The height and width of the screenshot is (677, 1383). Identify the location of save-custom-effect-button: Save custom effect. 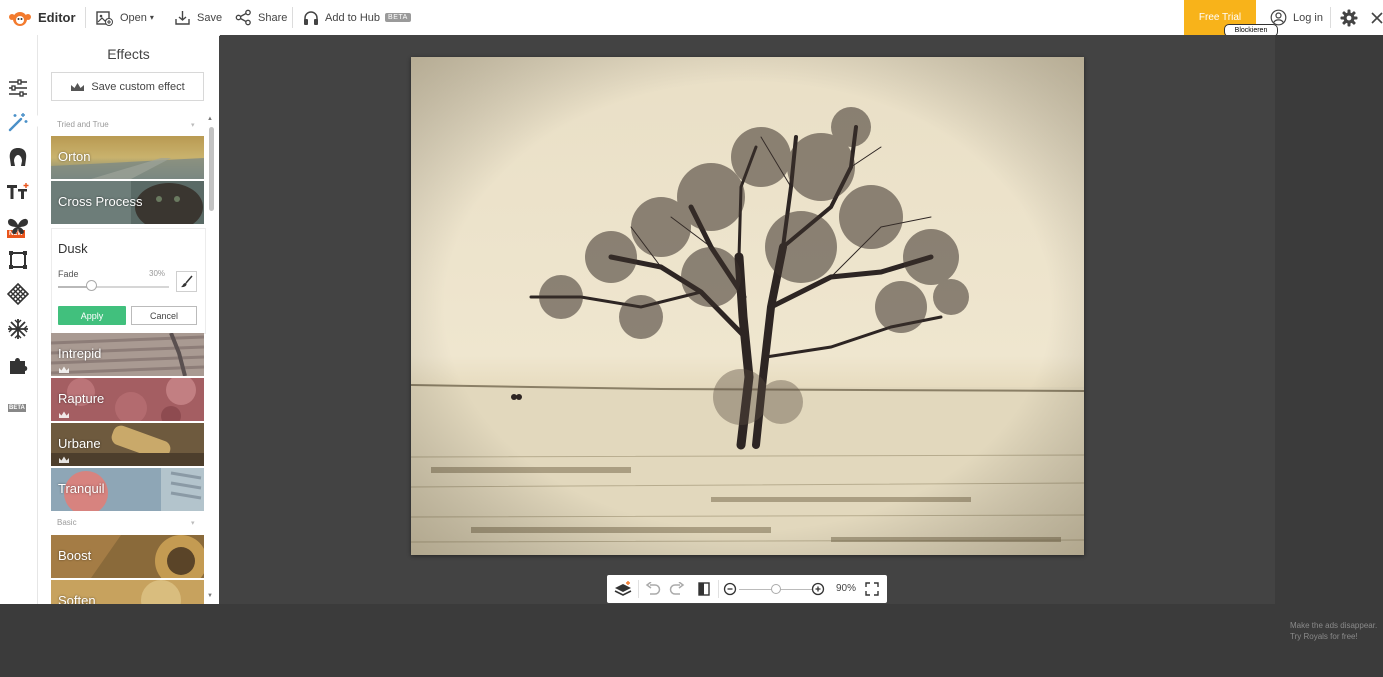
(127, 86).